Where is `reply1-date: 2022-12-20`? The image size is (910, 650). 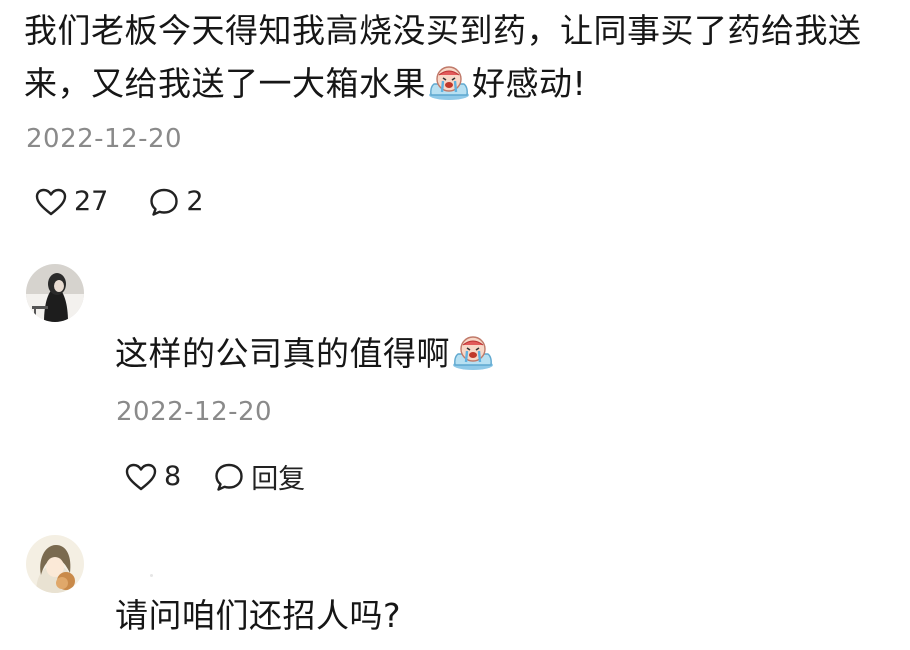
reply1-date: 2022-12-20 is located at coordinates (194, 412).